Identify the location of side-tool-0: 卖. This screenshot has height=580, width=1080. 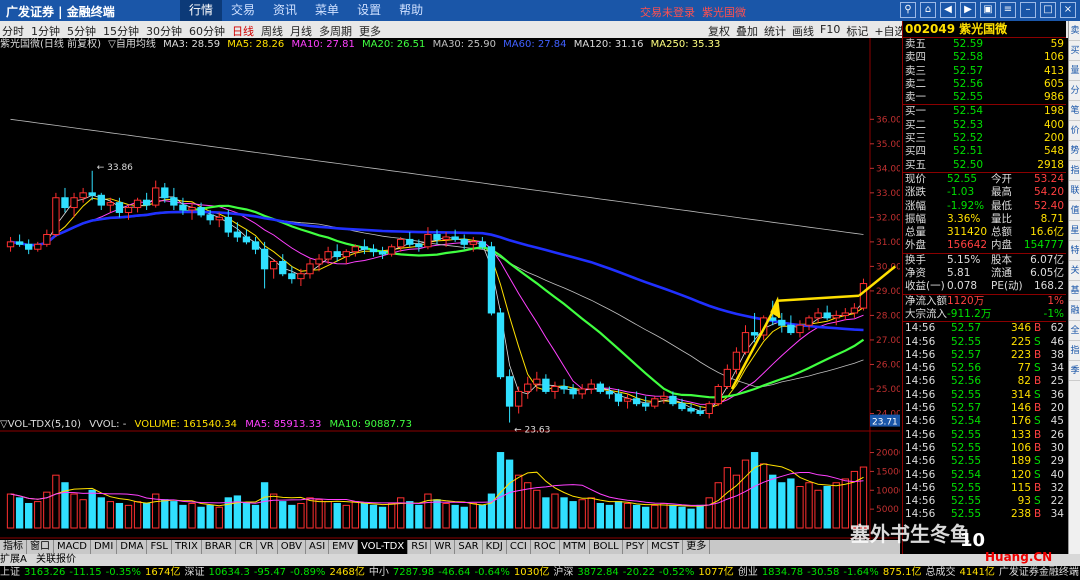
(1074, 31).